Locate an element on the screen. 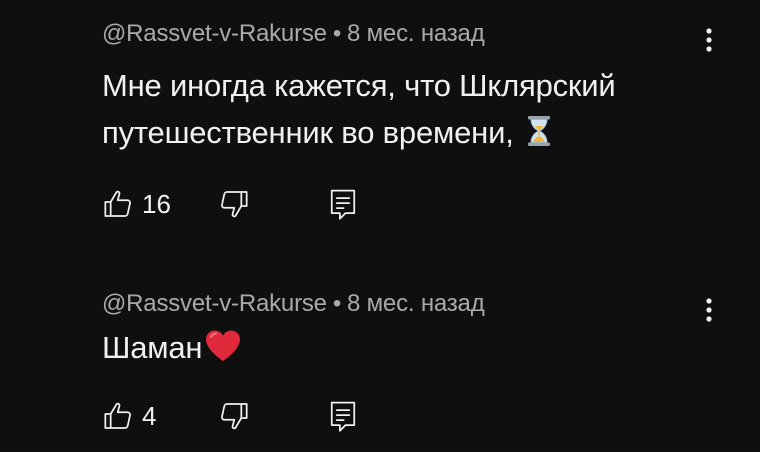 This screenshot has height=452, width=760. like-button: 4 is located at coordinates (142, 416).